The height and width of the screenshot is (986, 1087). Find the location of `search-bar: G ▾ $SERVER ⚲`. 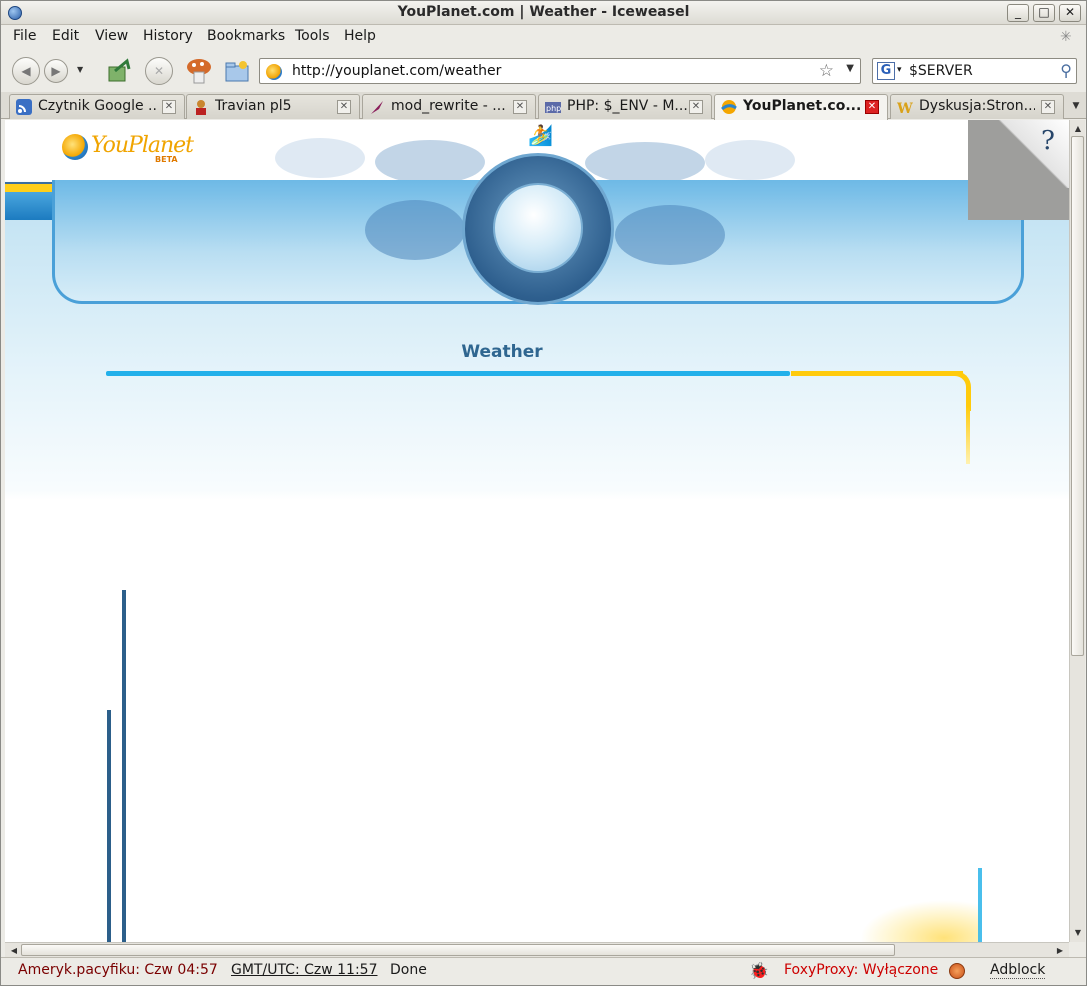

search-bar: G ▾ $SERVER ⚲ is located at coordinates (974, 71).